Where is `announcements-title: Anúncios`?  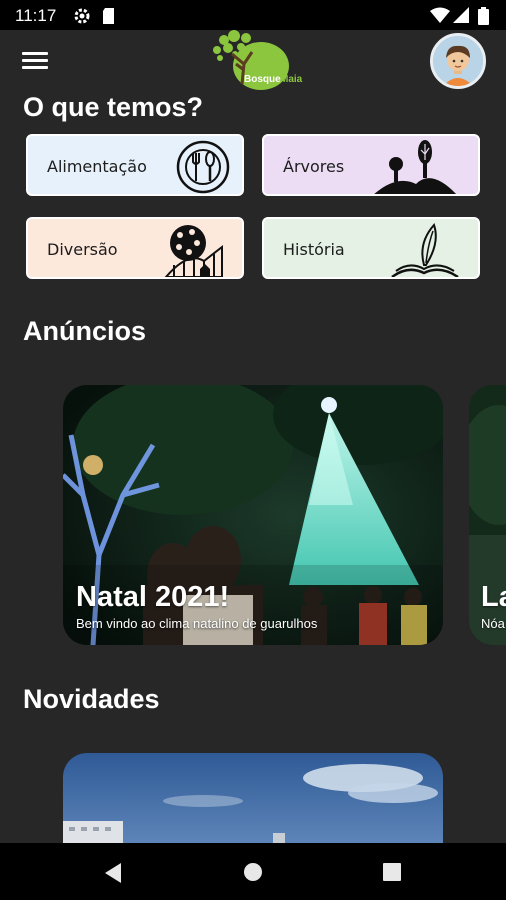 announcements-title: Anúncios is located at coordinates (85, 331).